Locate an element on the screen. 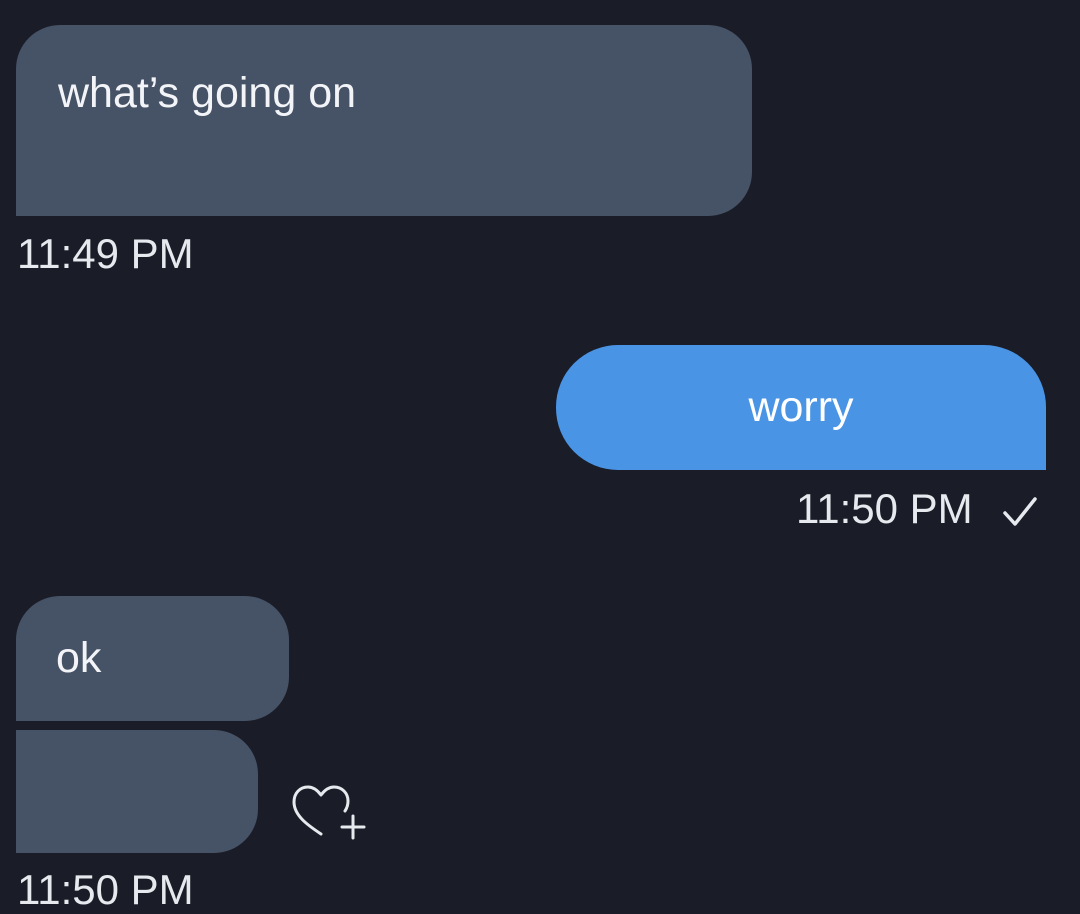 The width and height of the screenshot is (1080, 914). message-bubble-incoming: what’s going on is located at coordinates (384, 120).